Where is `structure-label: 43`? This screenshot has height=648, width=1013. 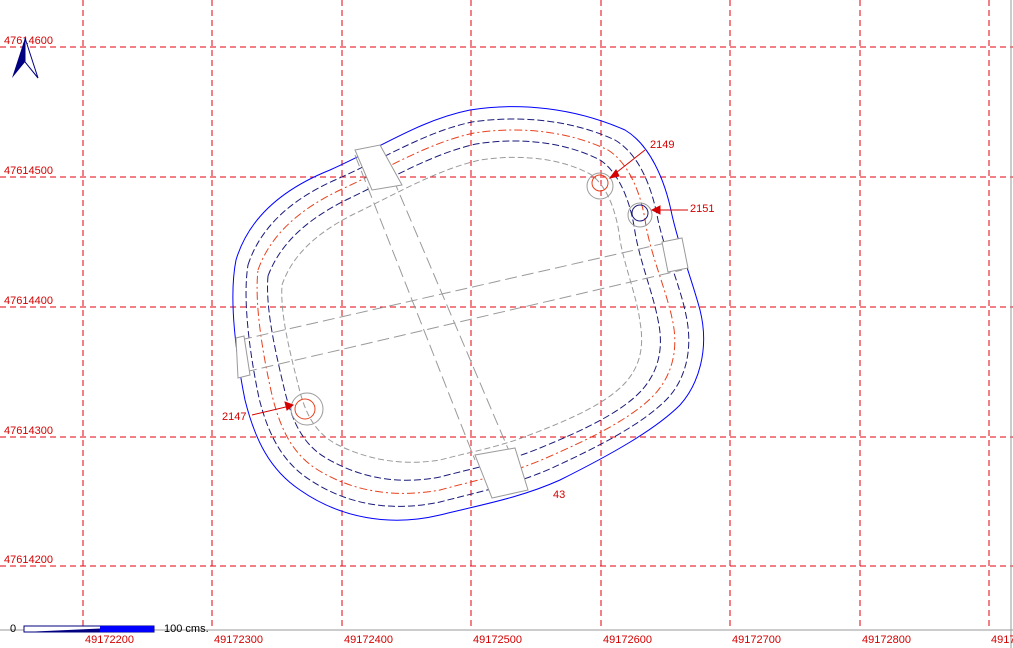
structure-label: 43 is located at coordinates (559, 495).